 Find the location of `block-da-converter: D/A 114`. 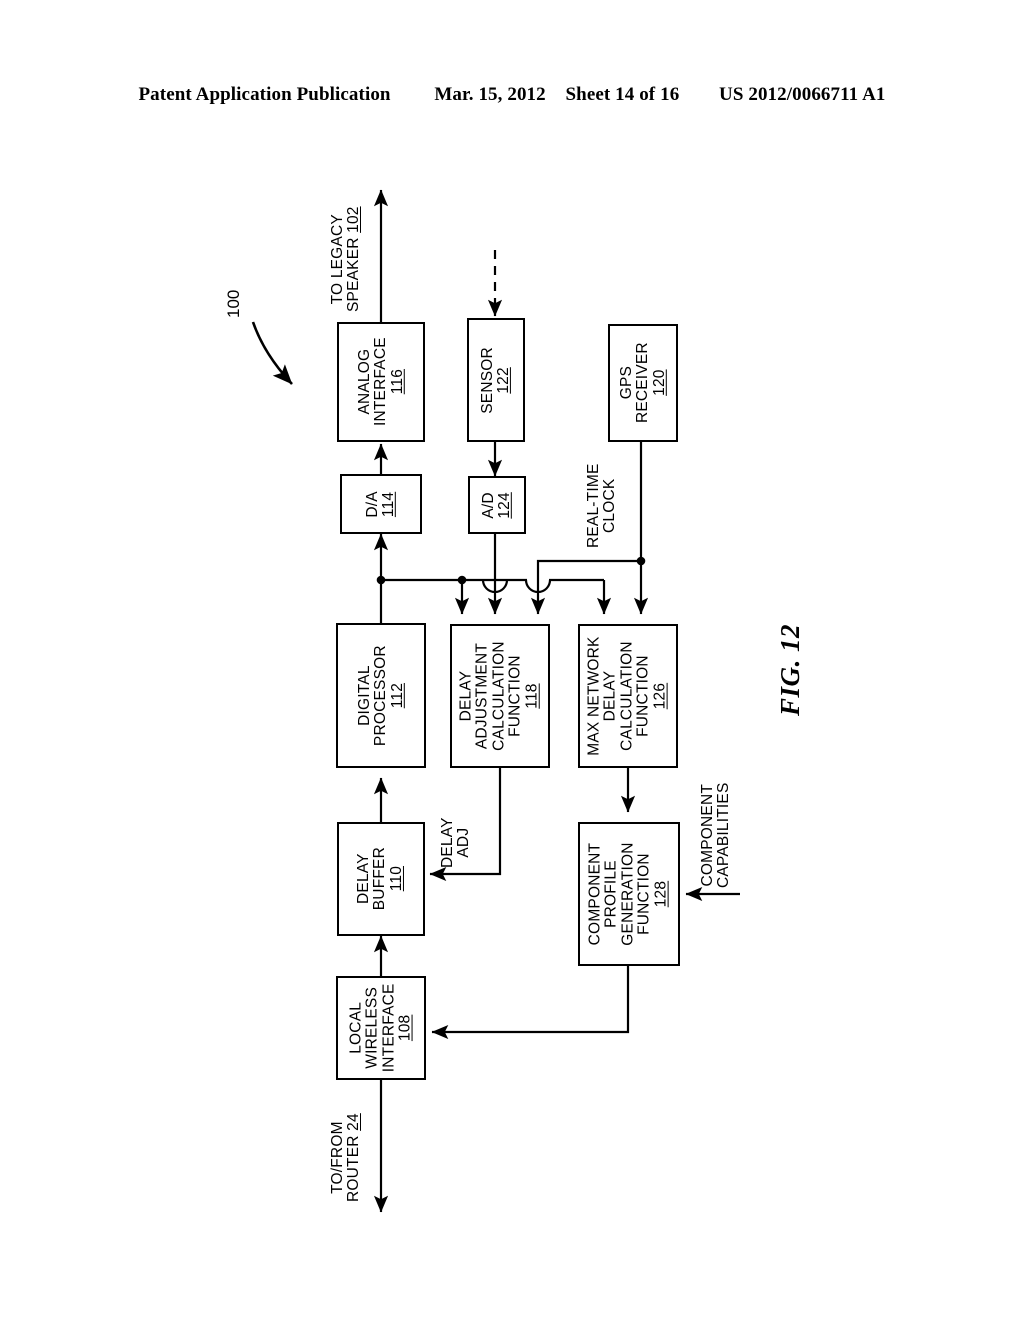

block-da-converter: D/A 114 is located at coordinates (381, 504).